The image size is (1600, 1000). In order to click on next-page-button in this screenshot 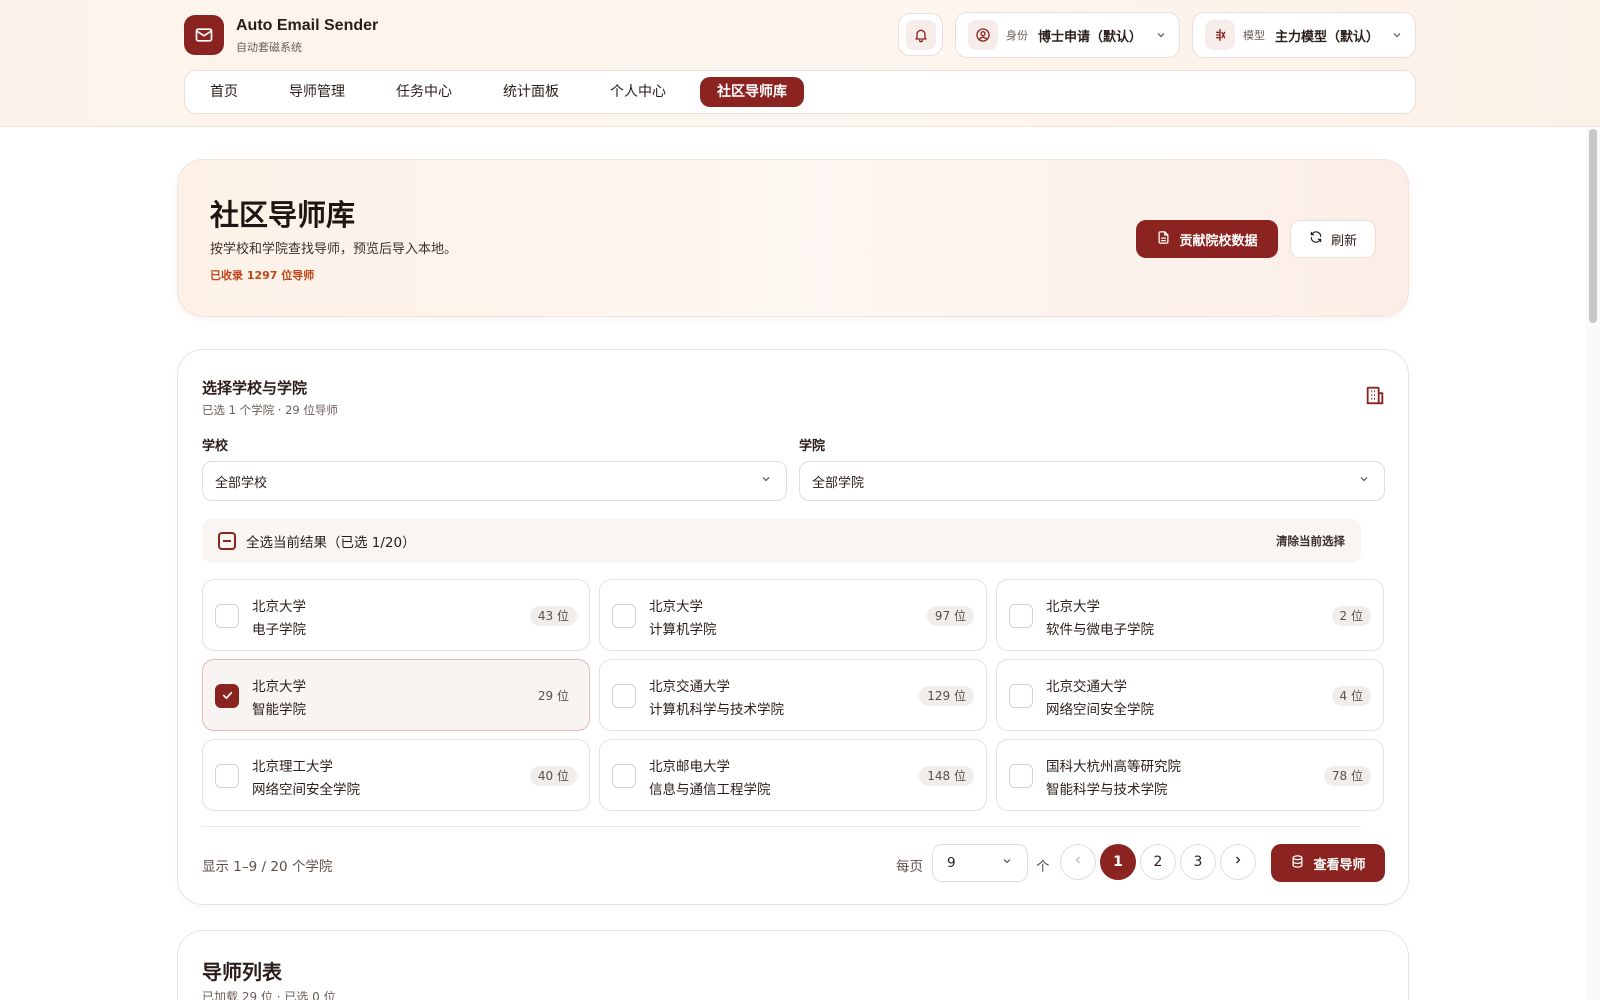, I will do `click(1238, 862)`.